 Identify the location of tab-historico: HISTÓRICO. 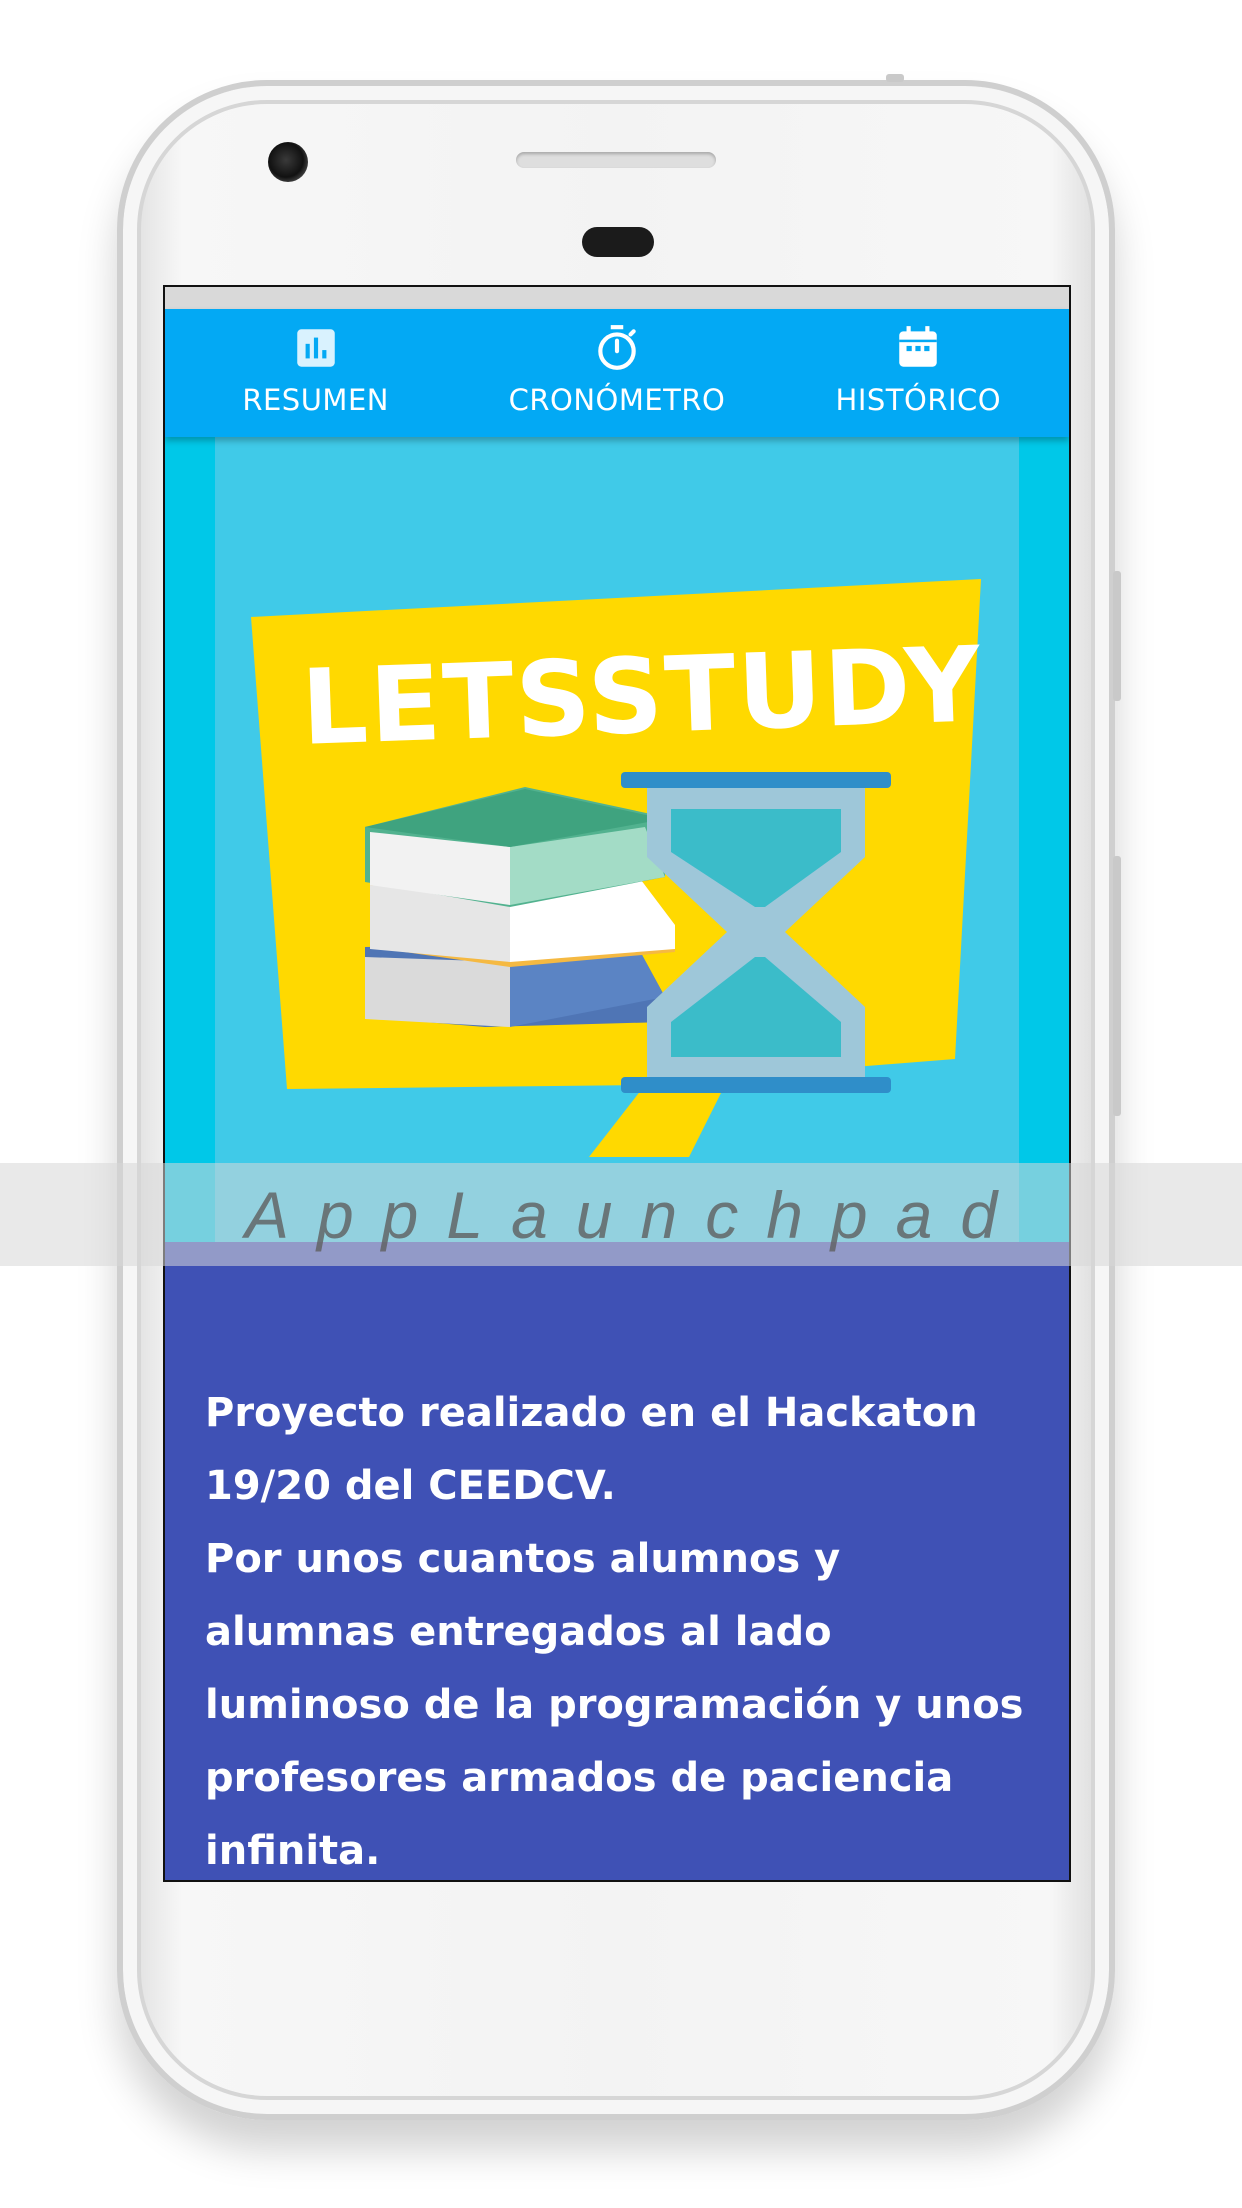
(918, 373).